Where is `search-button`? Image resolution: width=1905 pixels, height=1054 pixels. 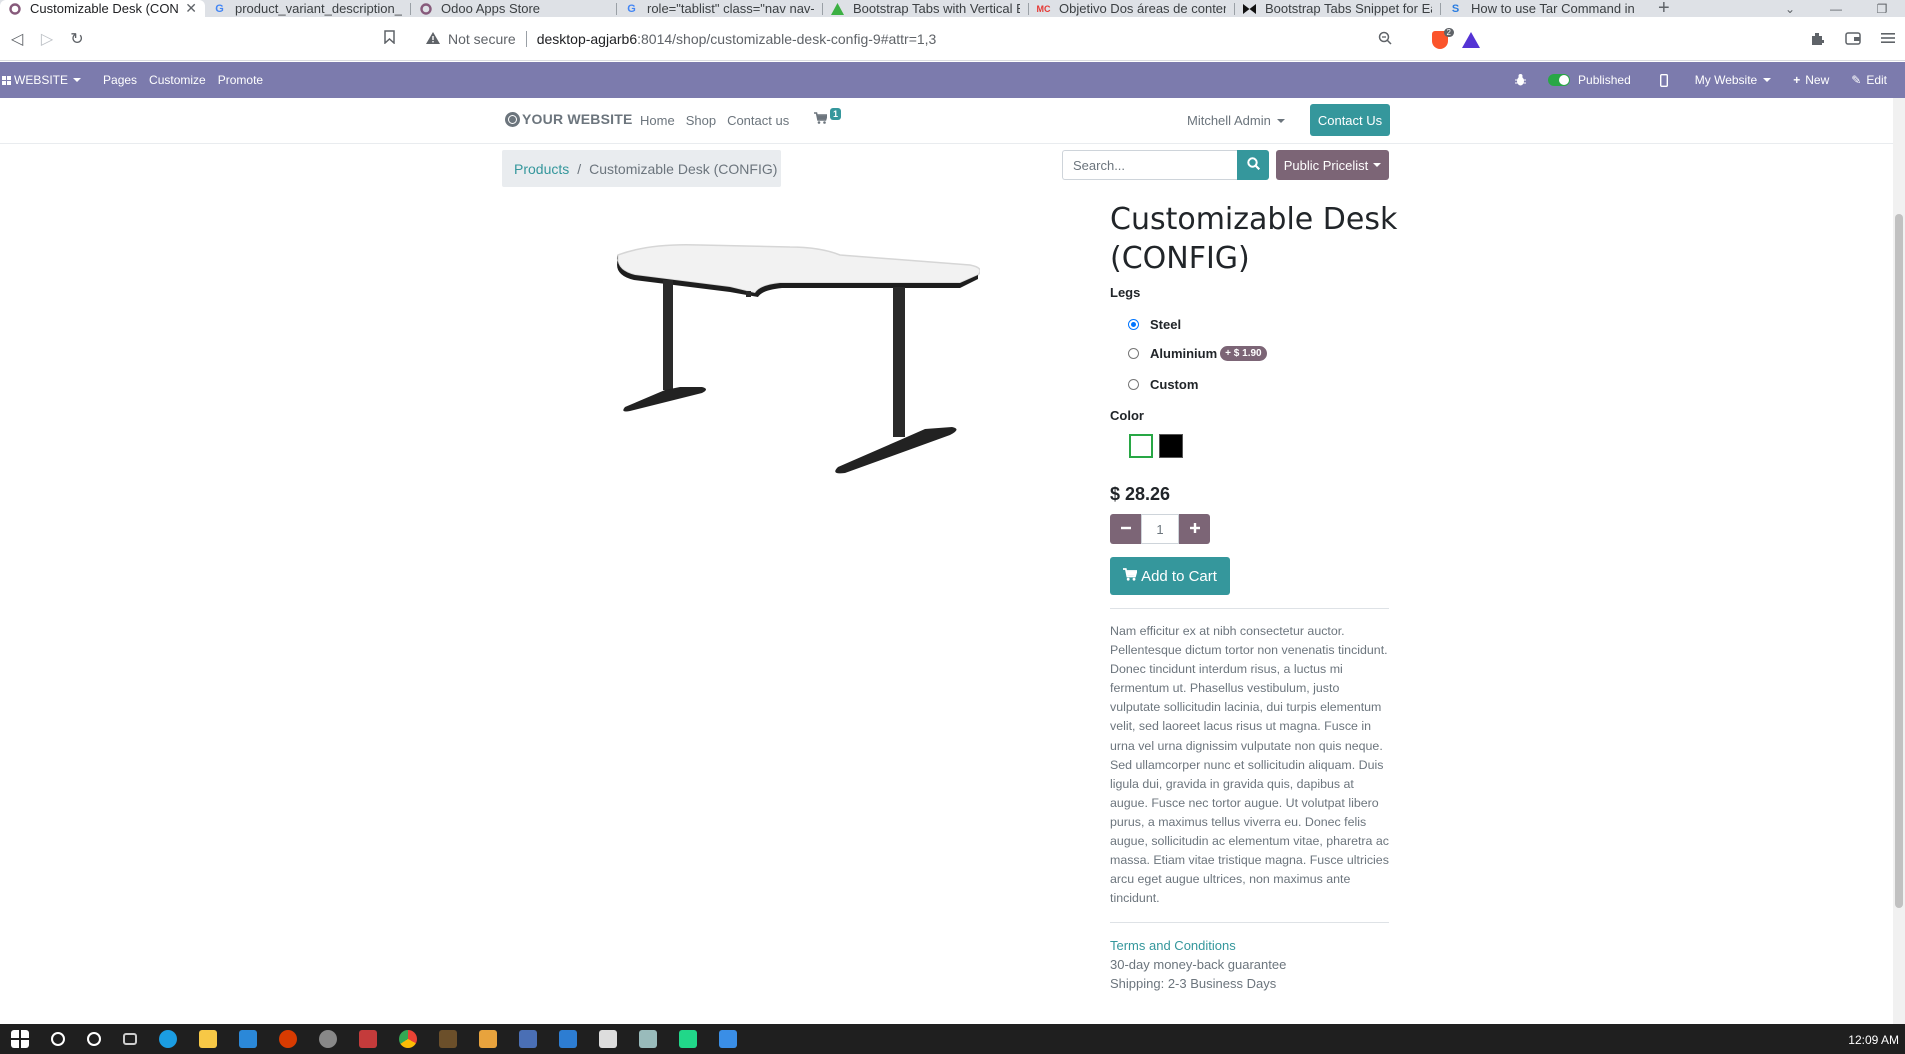 search-button is located at coordinates (1253, 165).